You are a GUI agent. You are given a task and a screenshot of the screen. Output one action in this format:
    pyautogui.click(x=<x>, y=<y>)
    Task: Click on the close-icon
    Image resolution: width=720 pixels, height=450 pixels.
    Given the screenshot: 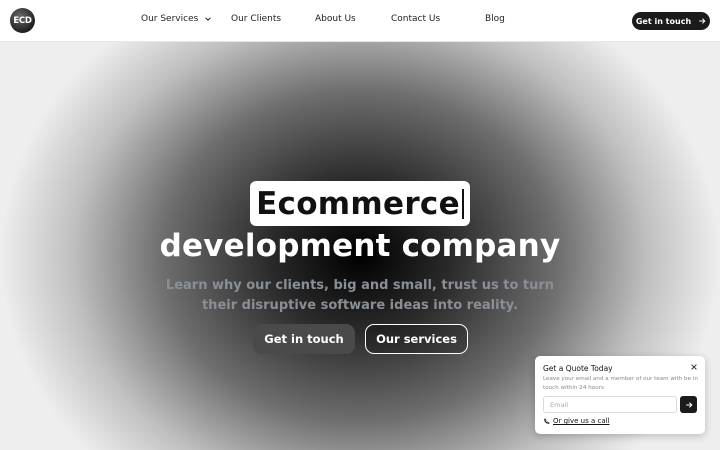 What is the action you would take?
    pyautogui.click(x=694, y=367)
    